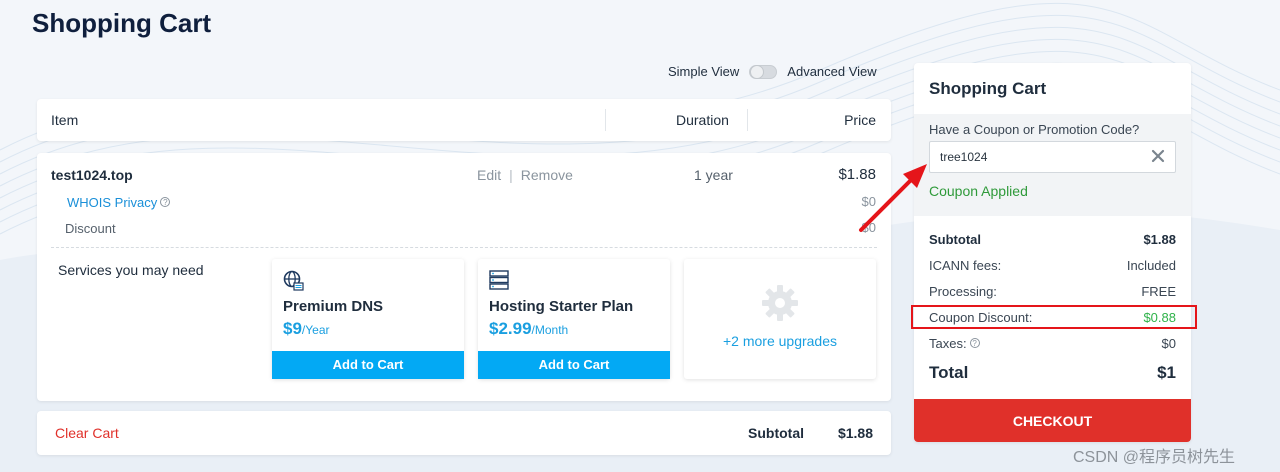 This screenshot has width=1280, height=472. I want to click on service-name: Premium DNS, so click(333, 306).